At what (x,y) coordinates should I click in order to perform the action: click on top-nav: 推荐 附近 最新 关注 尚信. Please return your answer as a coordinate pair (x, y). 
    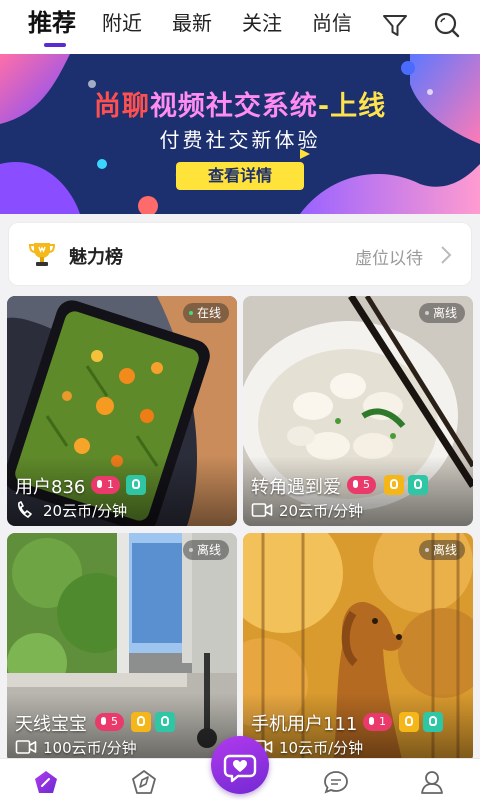
    Looking at the image, I should click on (240, 27).